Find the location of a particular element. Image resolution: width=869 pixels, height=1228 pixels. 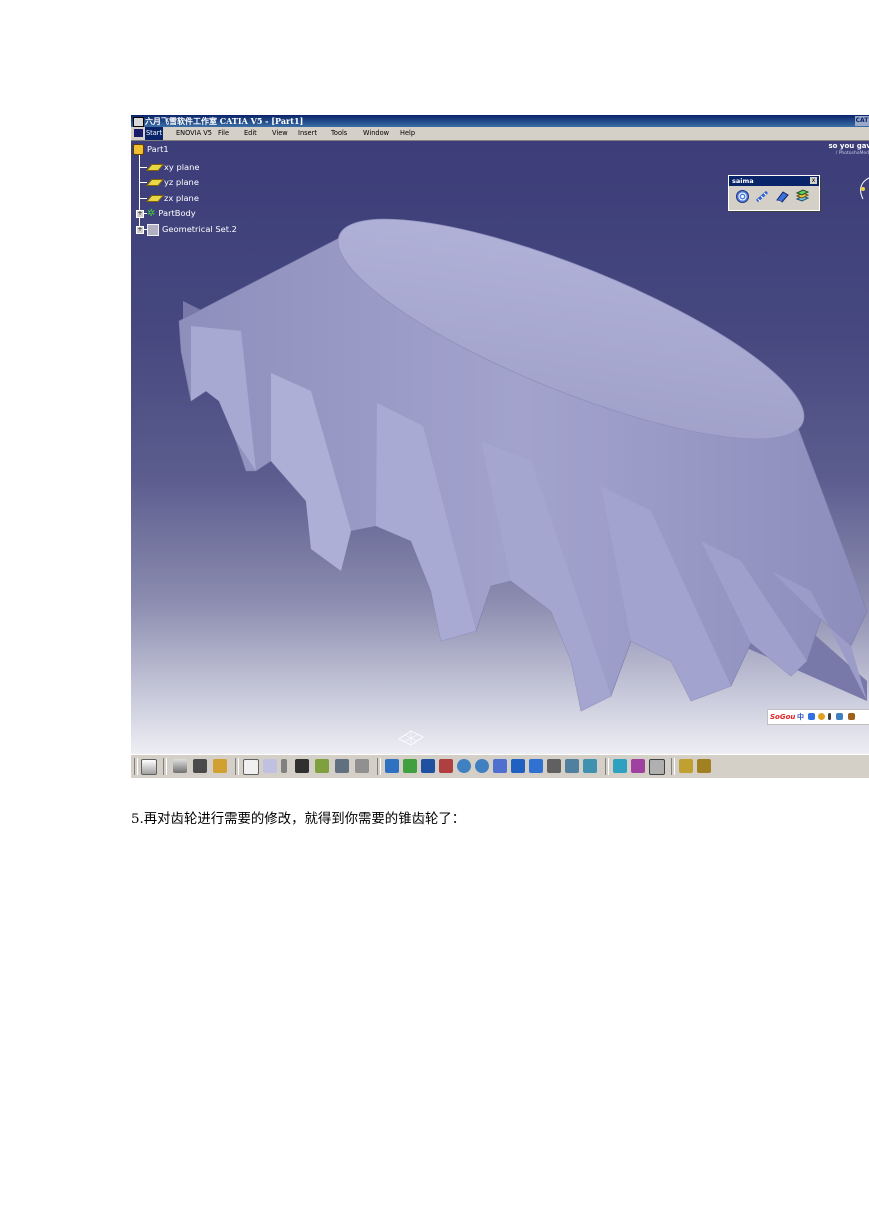

tree-item-label: PartBody is located at coordinates (177, 213).